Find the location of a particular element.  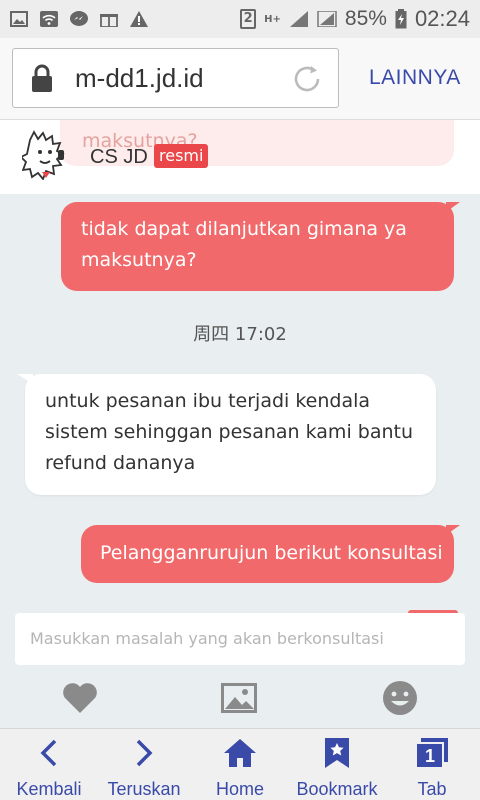

battery-percent: 85% is located at coordinates (365, 18).